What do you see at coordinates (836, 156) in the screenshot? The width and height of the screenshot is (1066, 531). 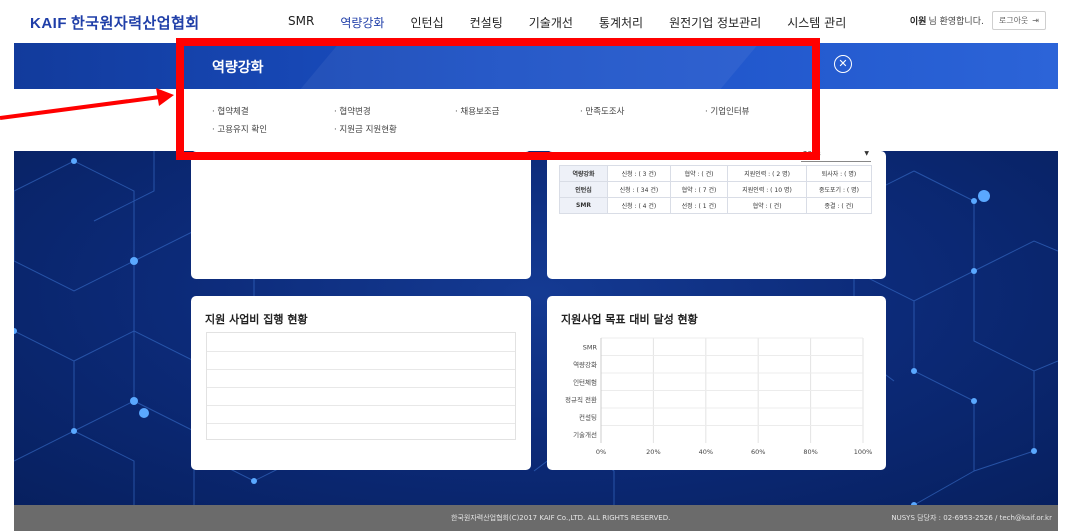 I see `year-select: 2023 ▼` at bounding box center [836, 156].